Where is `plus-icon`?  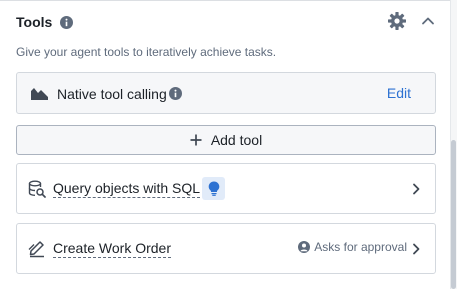
plus-icon is located at coordinates (196, 140).